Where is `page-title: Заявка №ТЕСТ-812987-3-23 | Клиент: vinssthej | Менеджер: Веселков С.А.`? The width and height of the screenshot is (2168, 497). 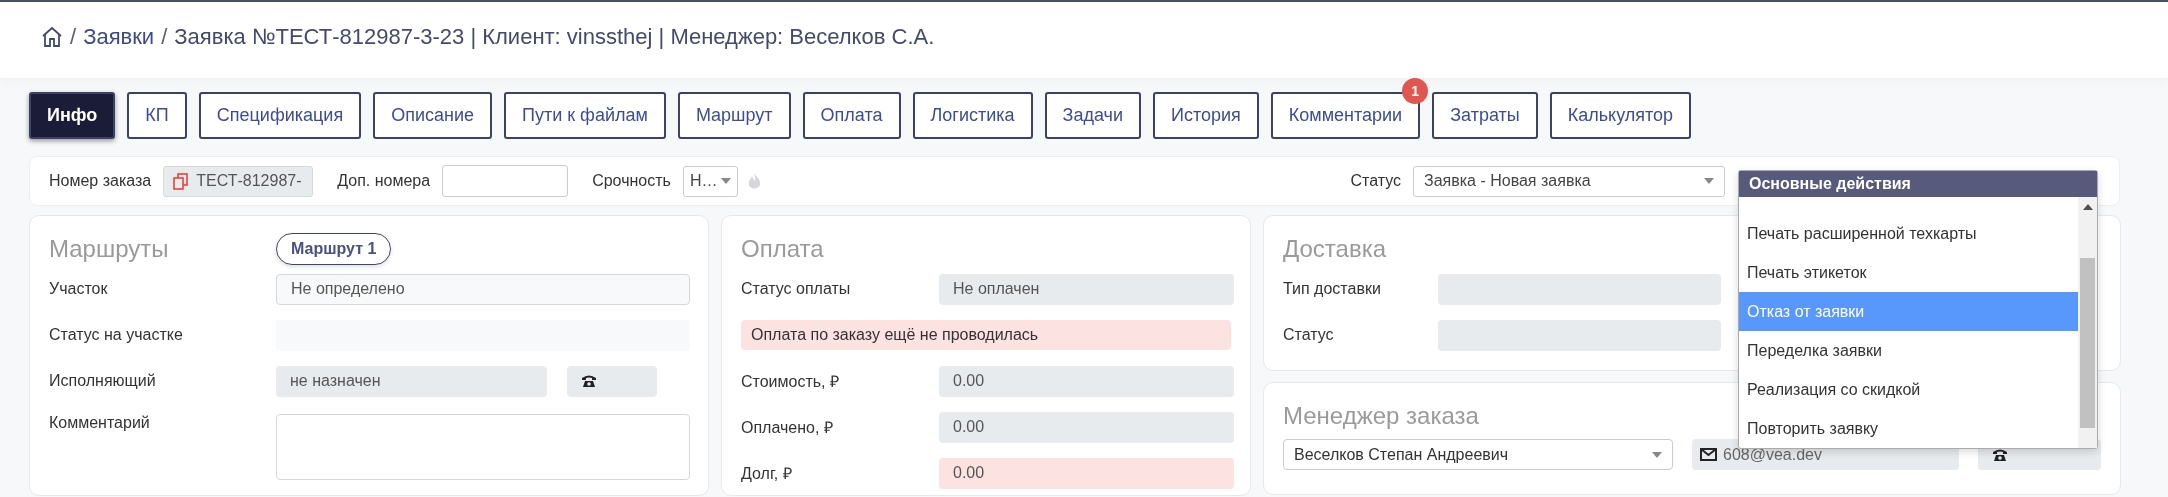
page-title: Заявка №ТЕСТ-812987-3-23 | Клиент: vinssthej | Менеджер: Веселков С.А. is located at coordinates (554, 37).